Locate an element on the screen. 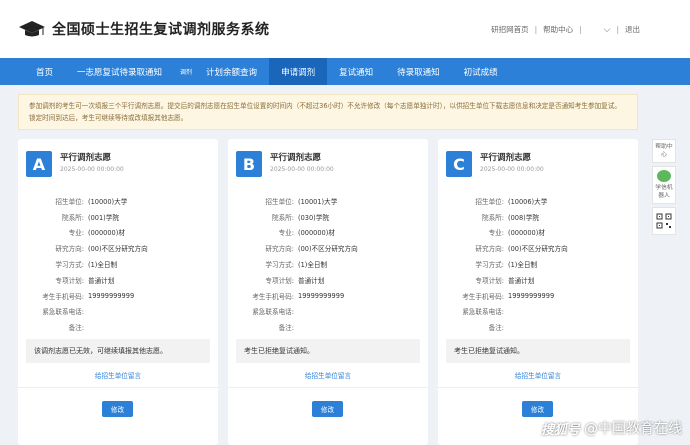 This screenshot has width=690, height=445. field-row: 招生单位: (10006)大学 is located at coordinates (538, 201).